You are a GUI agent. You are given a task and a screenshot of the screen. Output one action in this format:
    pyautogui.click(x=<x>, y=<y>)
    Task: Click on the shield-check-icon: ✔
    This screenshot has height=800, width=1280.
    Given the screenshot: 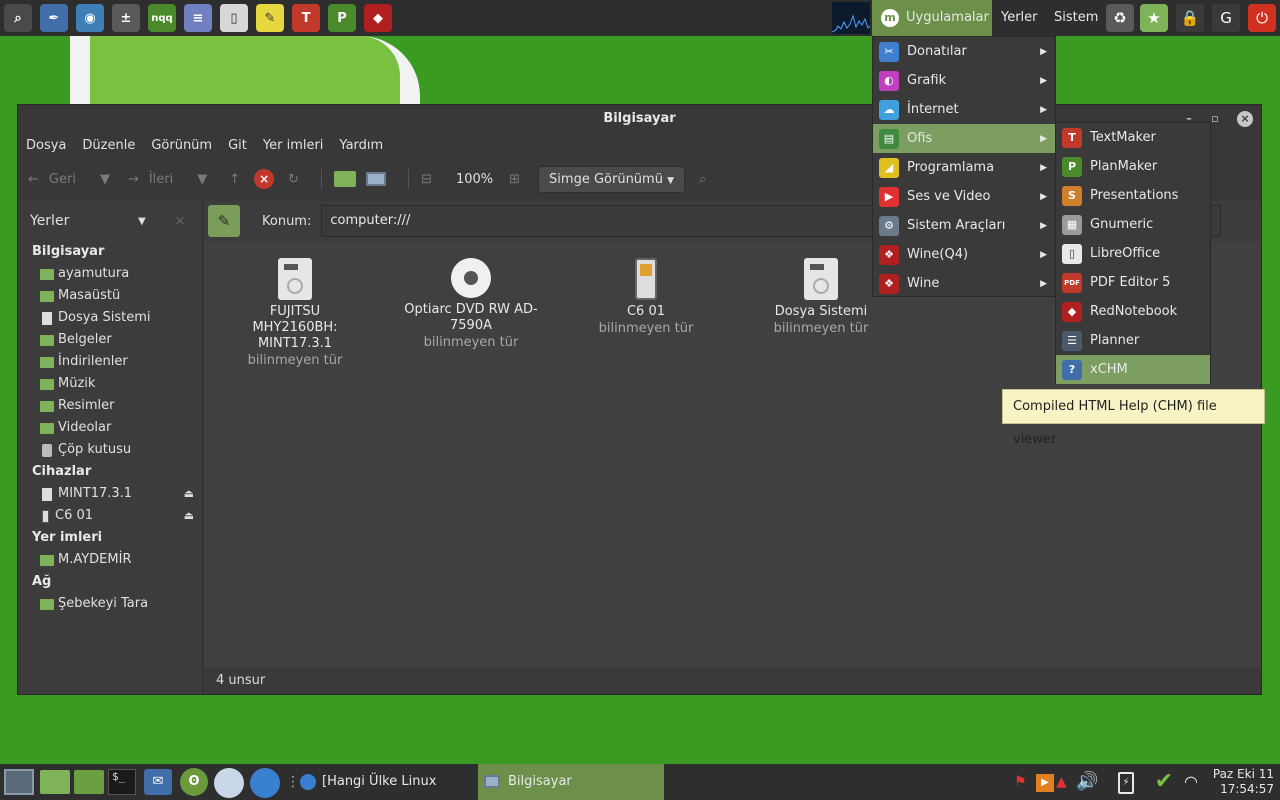 What is the action you would take?
    pyautogui.click(x=1164, y=782)
    